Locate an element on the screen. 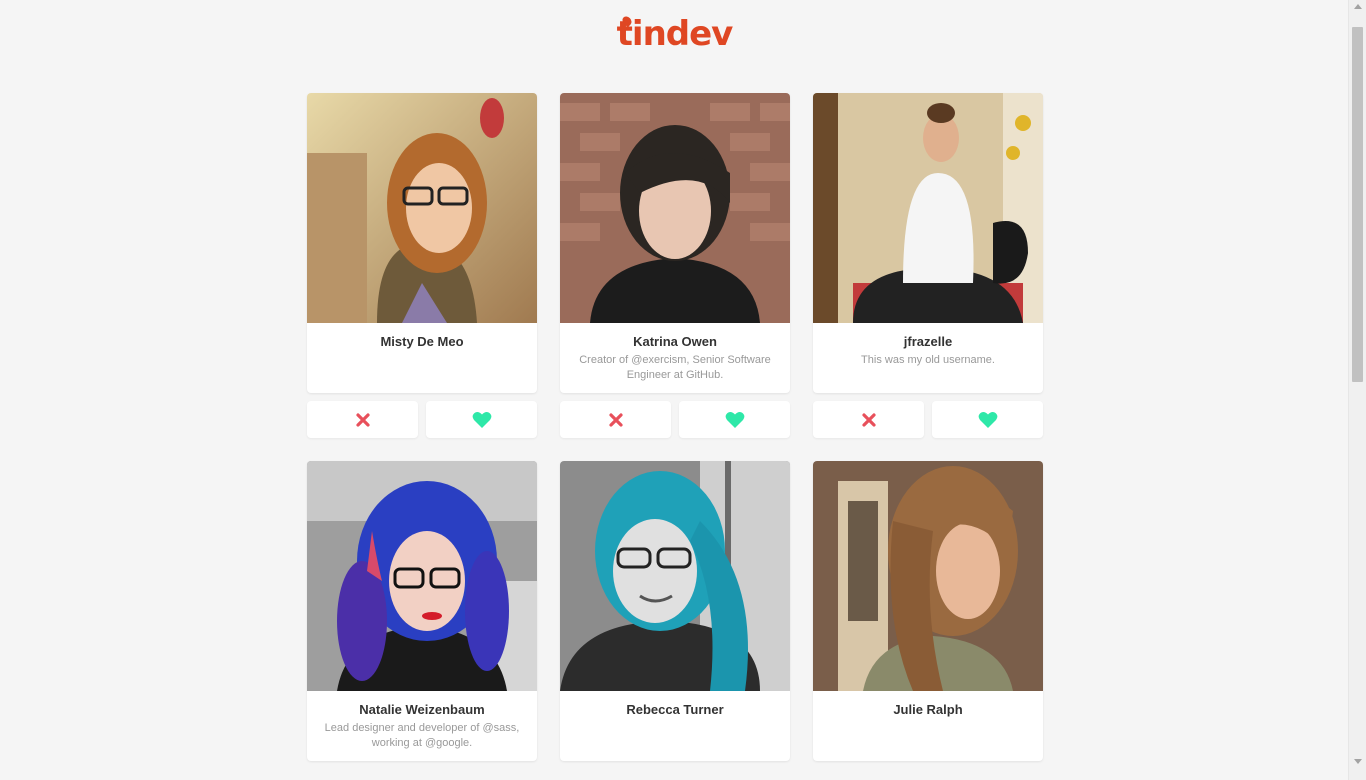  developer-info: Julie Ralph is located at coordinates (928, 704).